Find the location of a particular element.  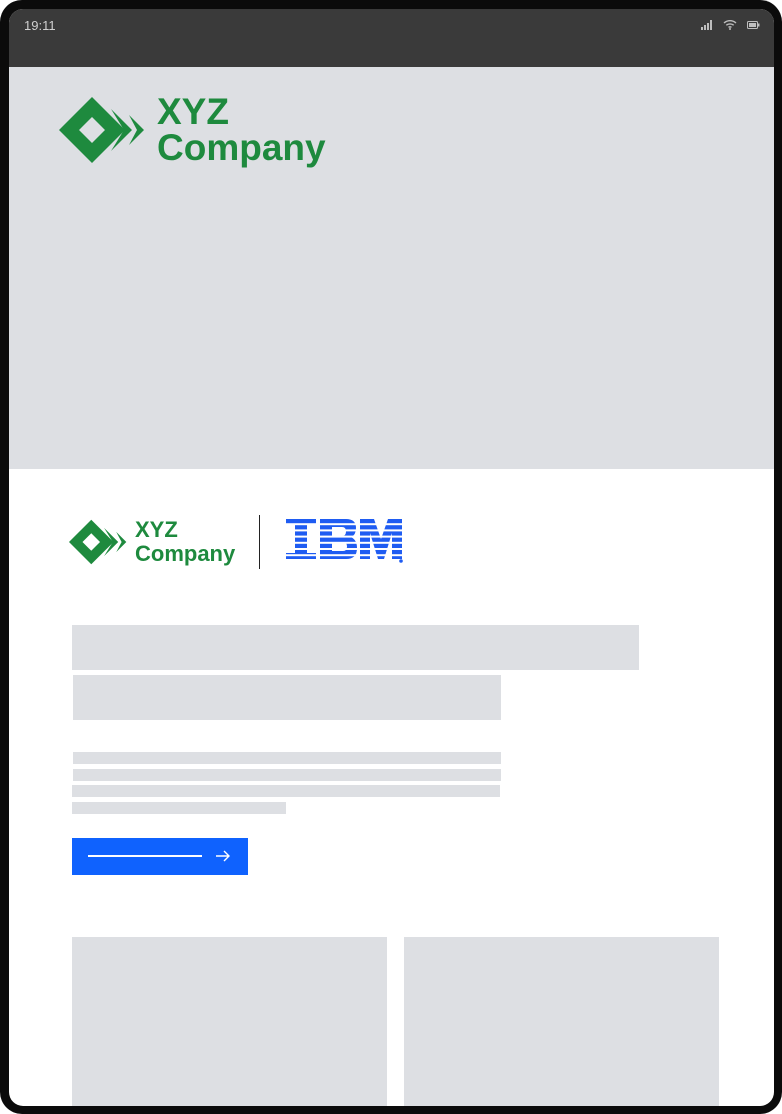

cta-button is located at coordinates (160, 856).